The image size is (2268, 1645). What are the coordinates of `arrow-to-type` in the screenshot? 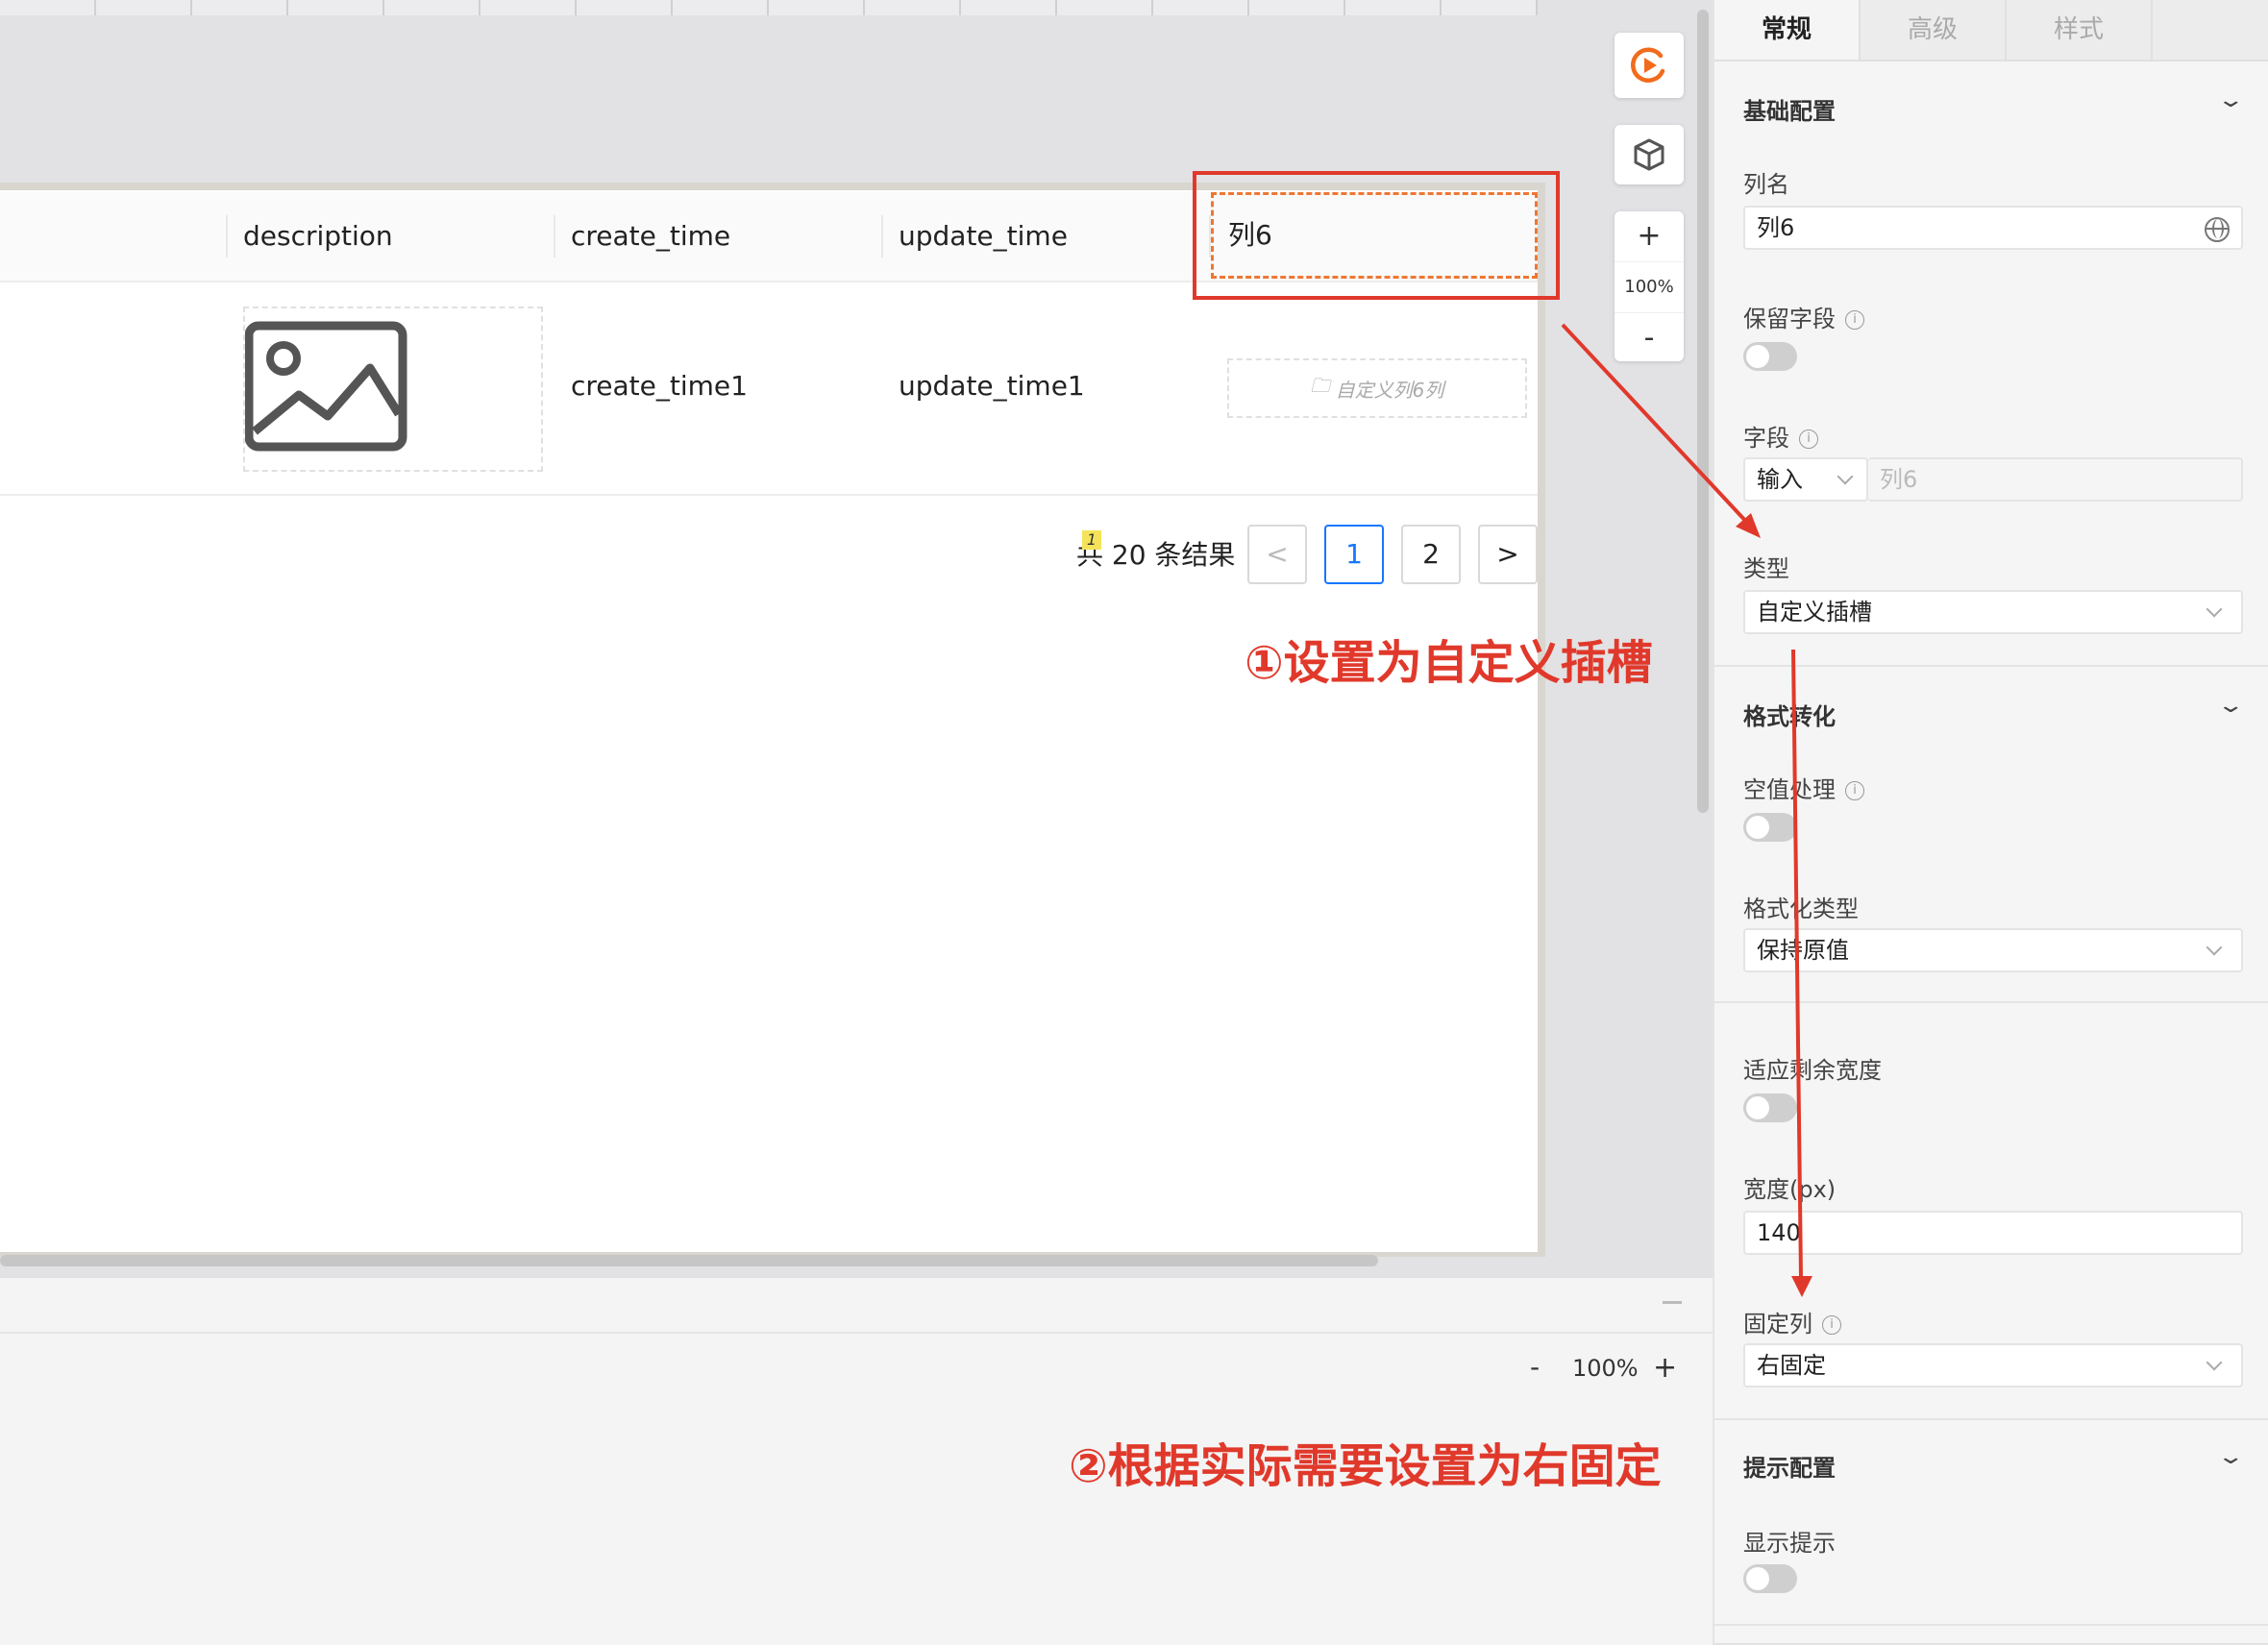 It's located at (1656, 425).